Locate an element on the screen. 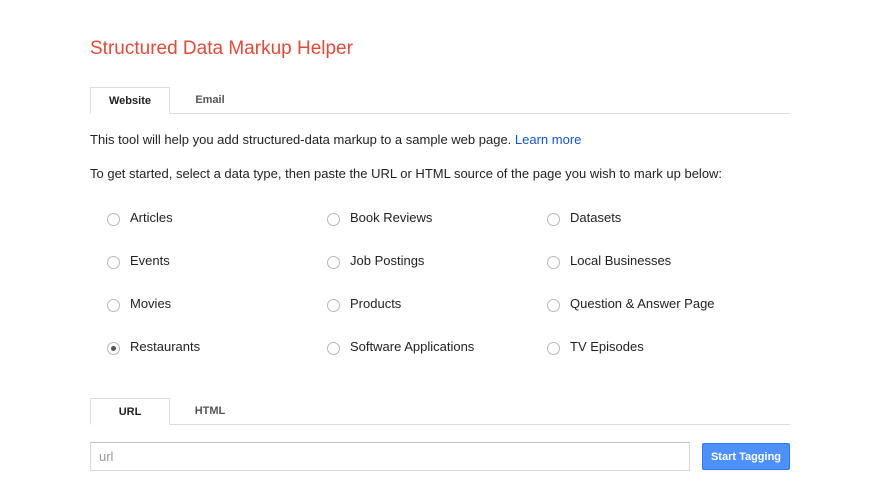 The width and height of the screenshot is (879, 484). tab-website: Website is located at coordinates (130, 100).